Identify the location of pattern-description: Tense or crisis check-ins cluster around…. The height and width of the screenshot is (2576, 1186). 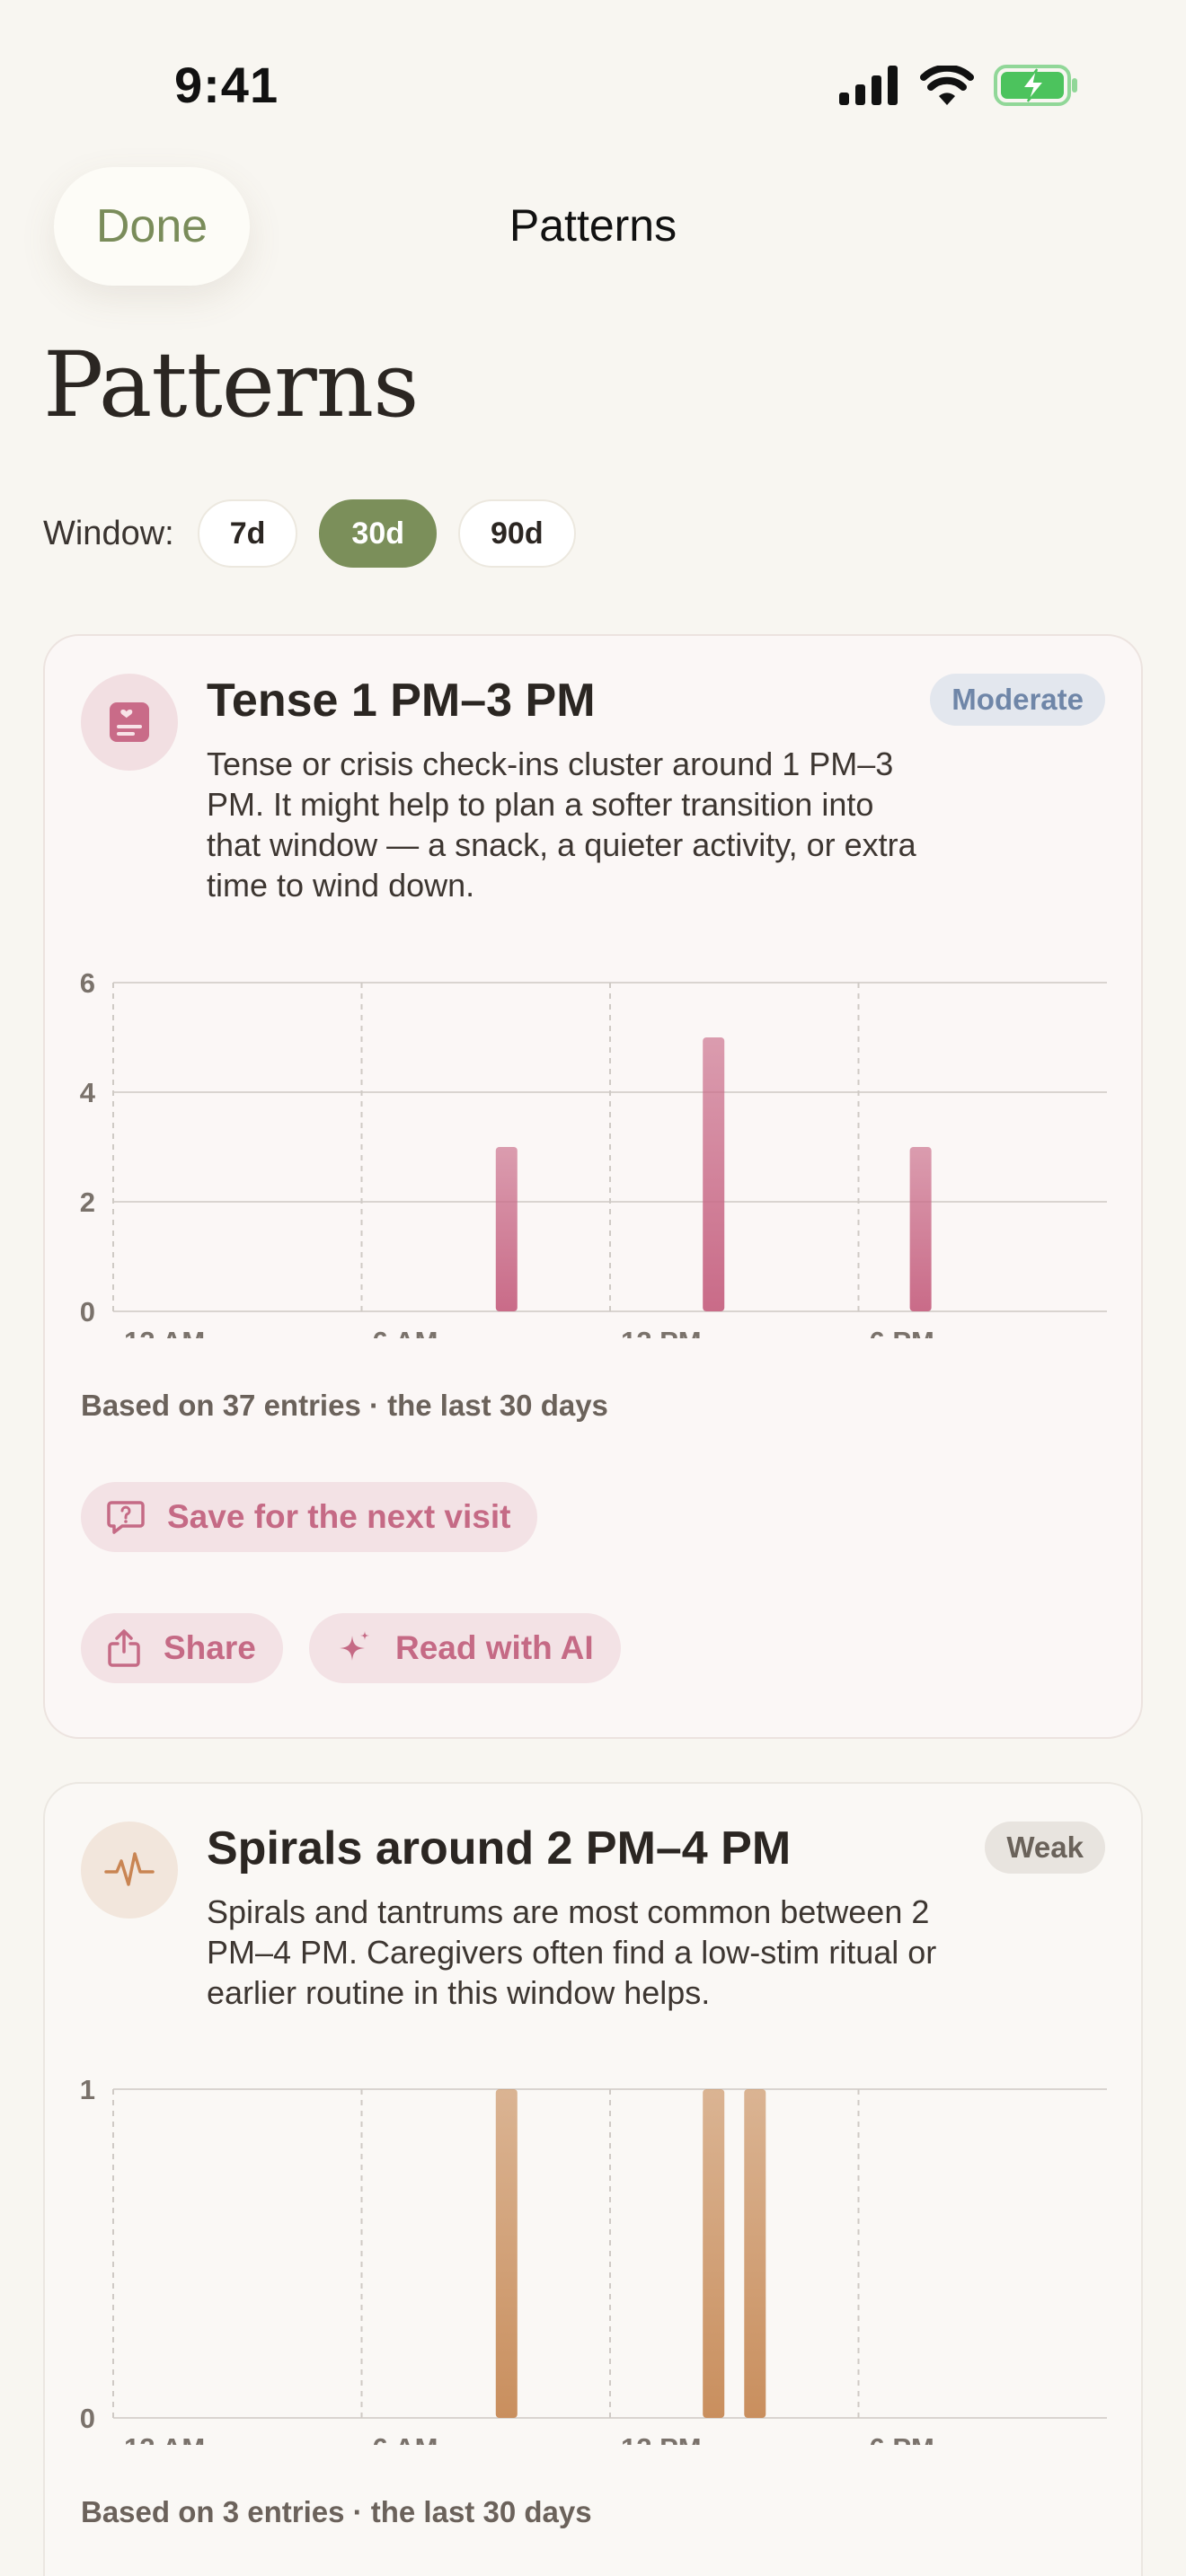
(561, 824).